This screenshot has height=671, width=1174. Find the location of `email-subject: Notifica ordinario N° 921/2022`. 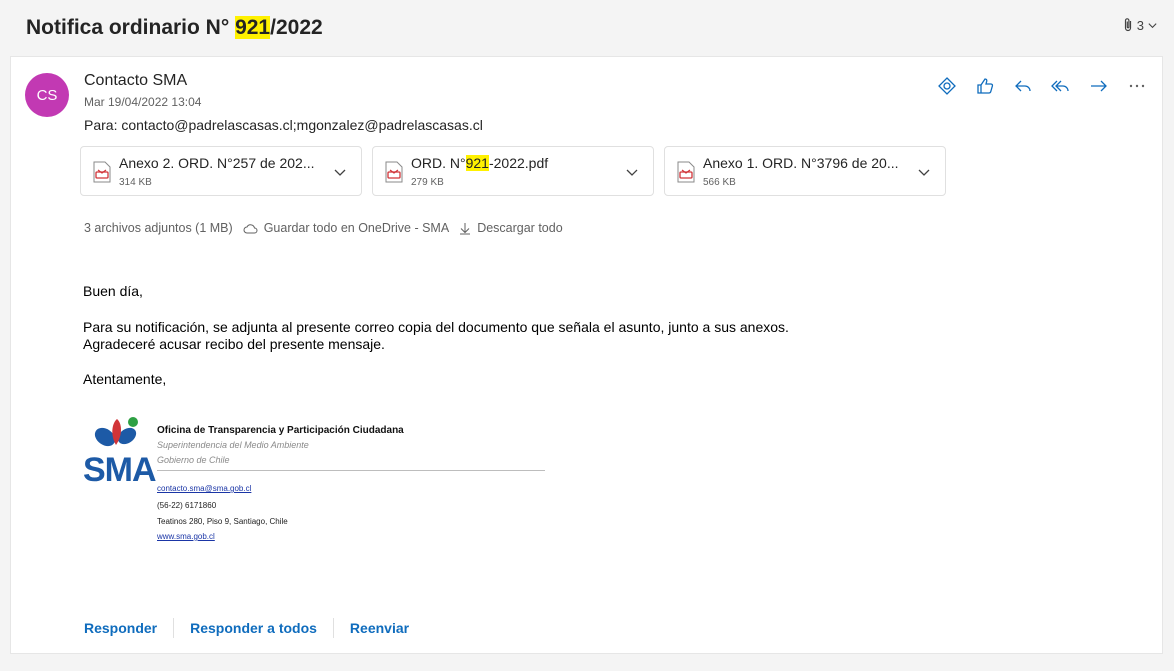

email-subject: Notifica ordinario N° 921/2022 is located at coordinates (174, 27).